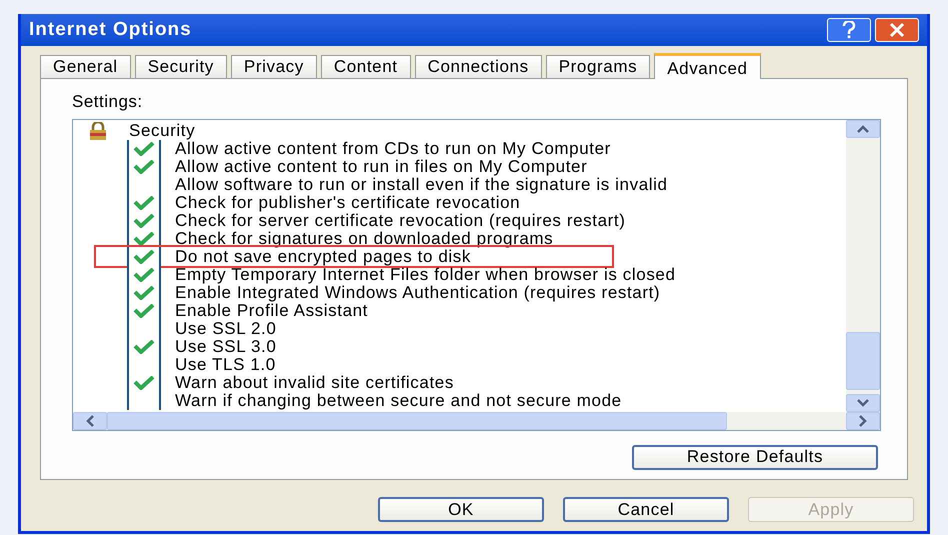 This screenshot has height=535, width=948. I want to click on tab: Content, so click(365, 66).